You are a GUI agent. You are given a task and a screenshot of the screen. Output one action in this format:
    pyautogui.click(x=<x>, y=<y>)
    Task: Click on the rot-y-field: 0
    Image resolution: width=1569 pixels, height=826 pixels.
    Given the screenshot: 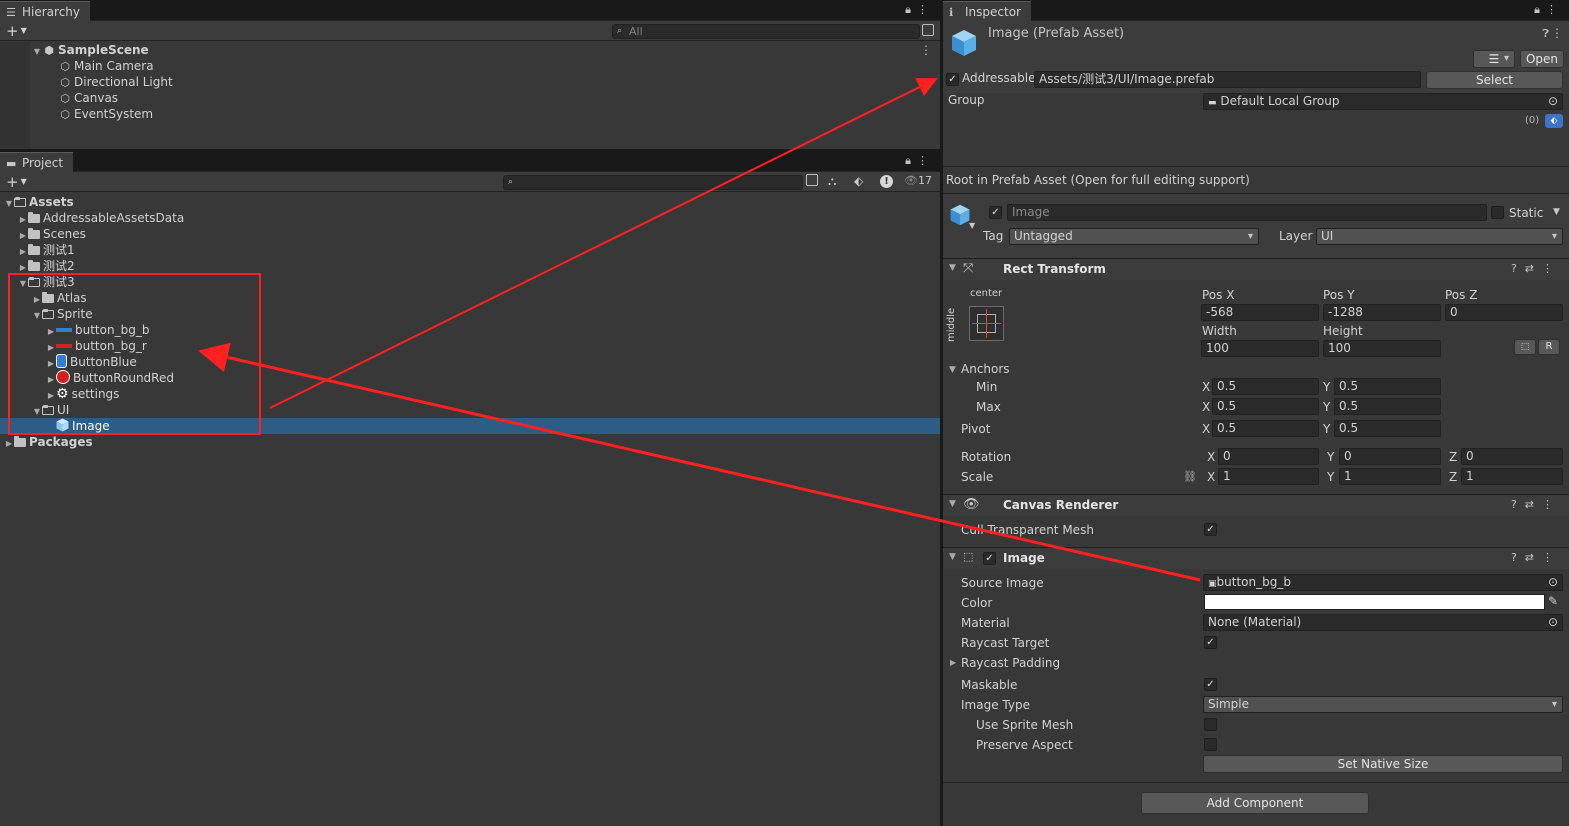 What is the action you would take?
    pyautogui.click(x=1390, y=456)
    